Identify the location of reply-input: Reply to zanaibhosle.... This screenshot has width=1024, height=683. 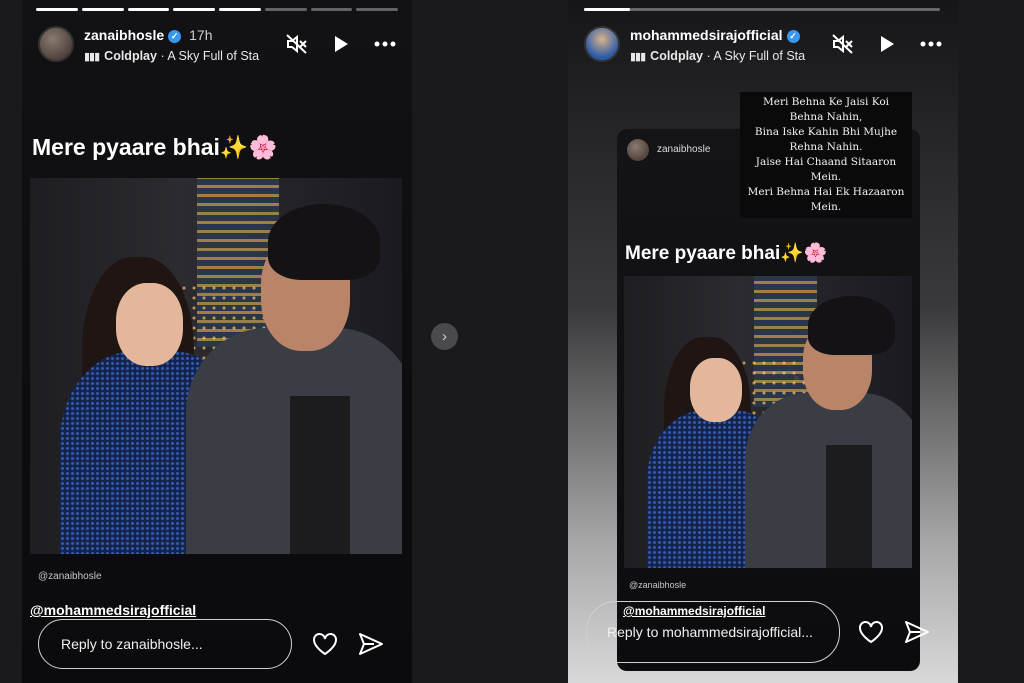
(165, 644).